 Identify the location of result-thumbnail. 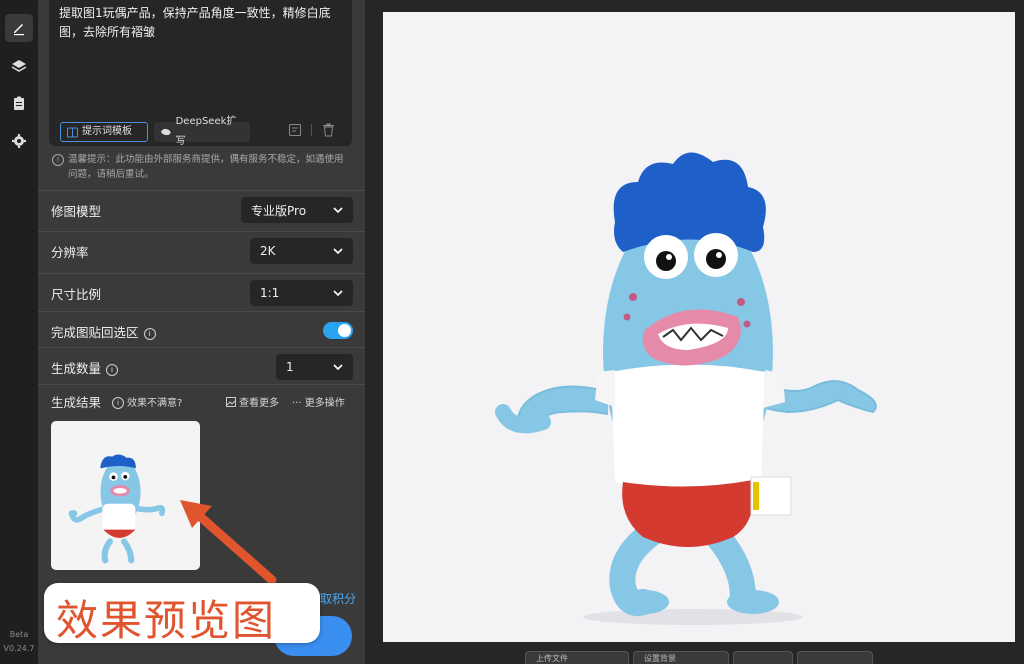
(125, 495).